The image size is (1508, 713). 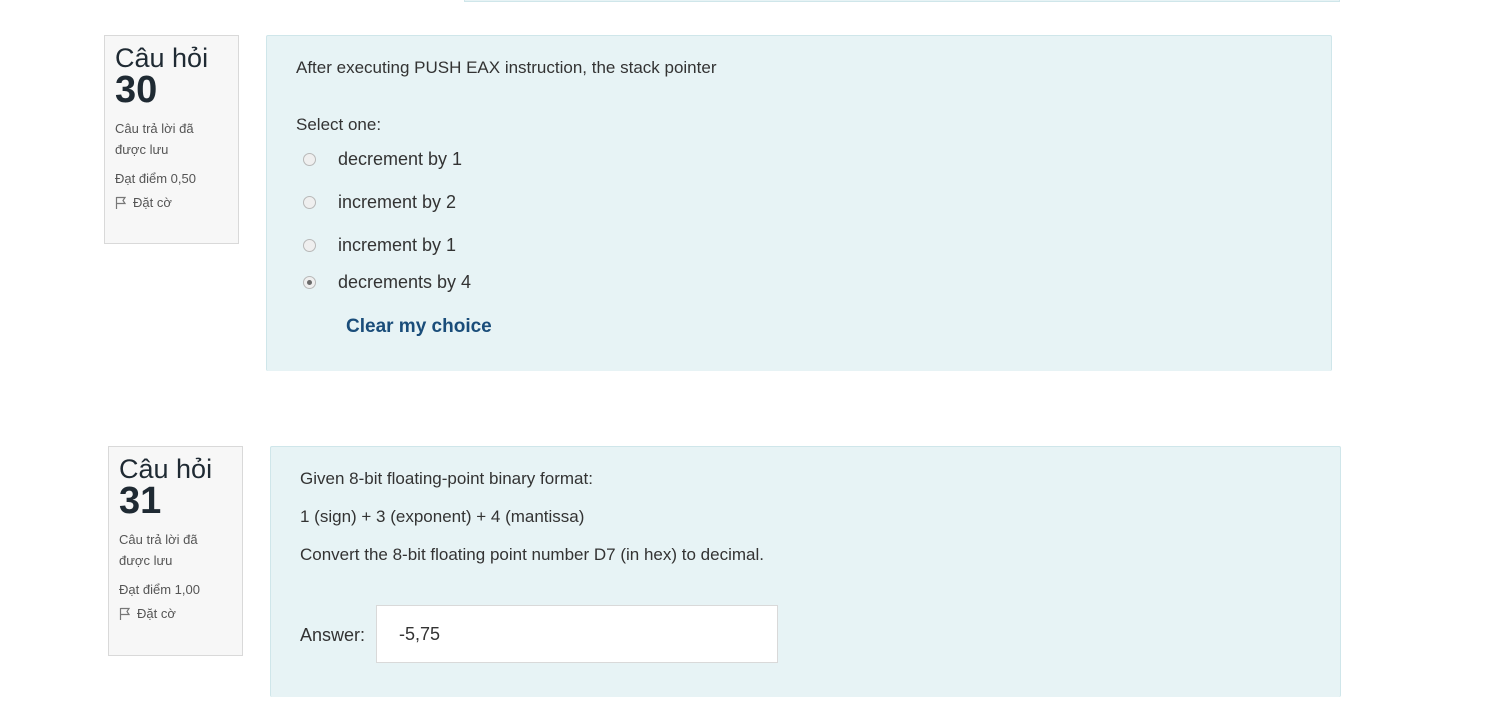 What do you see at coordinates (400, 159) in the screenshot?
I see `option-label: decrement by 1` at bounding box center [400, 159].